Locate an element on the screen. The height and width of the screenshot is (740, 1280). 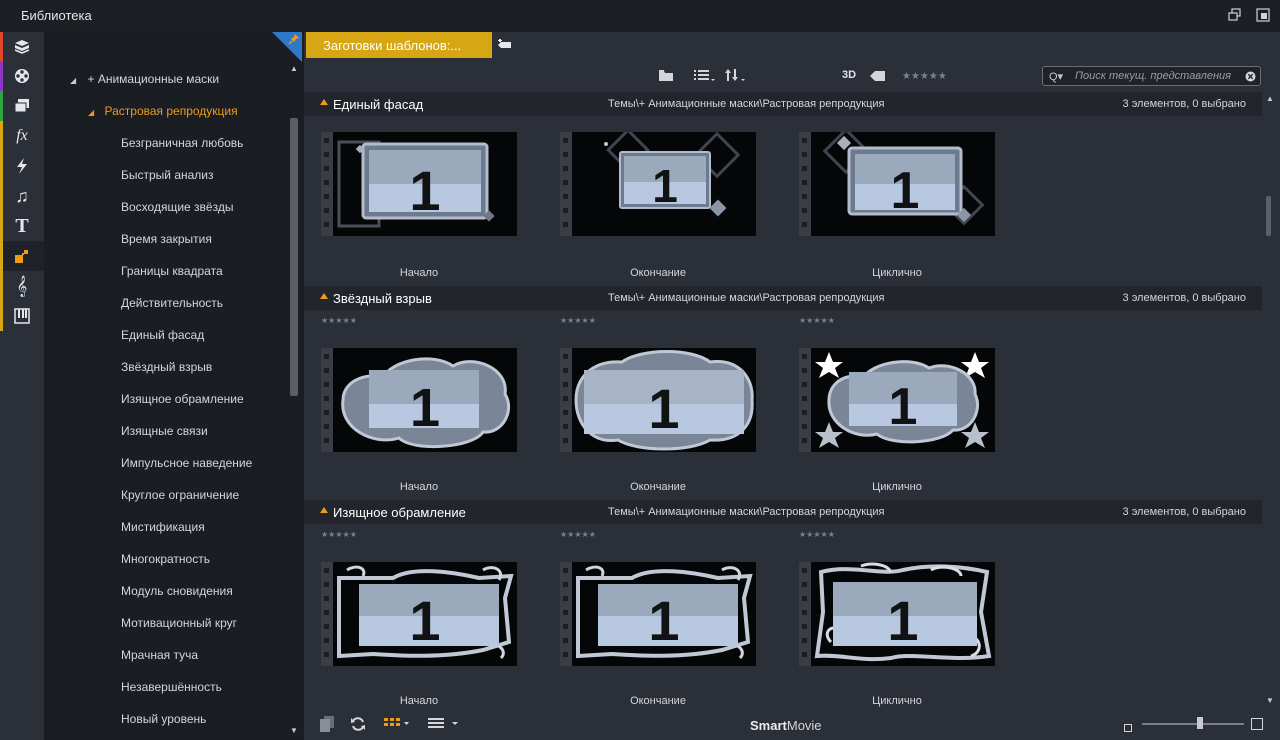
category-audio: ♫ is located at coordinates (22, 196).